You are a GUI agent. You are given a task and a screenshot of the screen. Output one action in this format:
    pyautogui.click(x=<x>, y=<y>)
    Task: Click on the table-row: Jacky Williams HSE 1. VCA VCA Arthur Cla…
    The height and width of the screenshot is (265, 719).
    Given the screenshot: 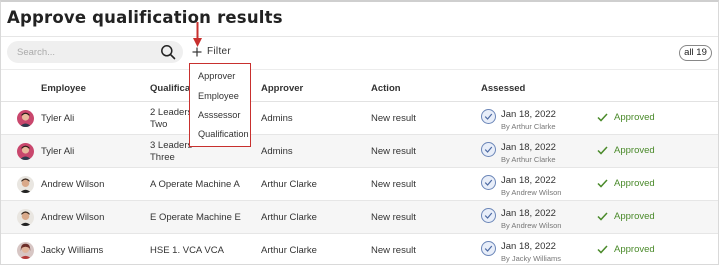 What is the action you would take?
    pyautogui.click(x=359, y=249)
    